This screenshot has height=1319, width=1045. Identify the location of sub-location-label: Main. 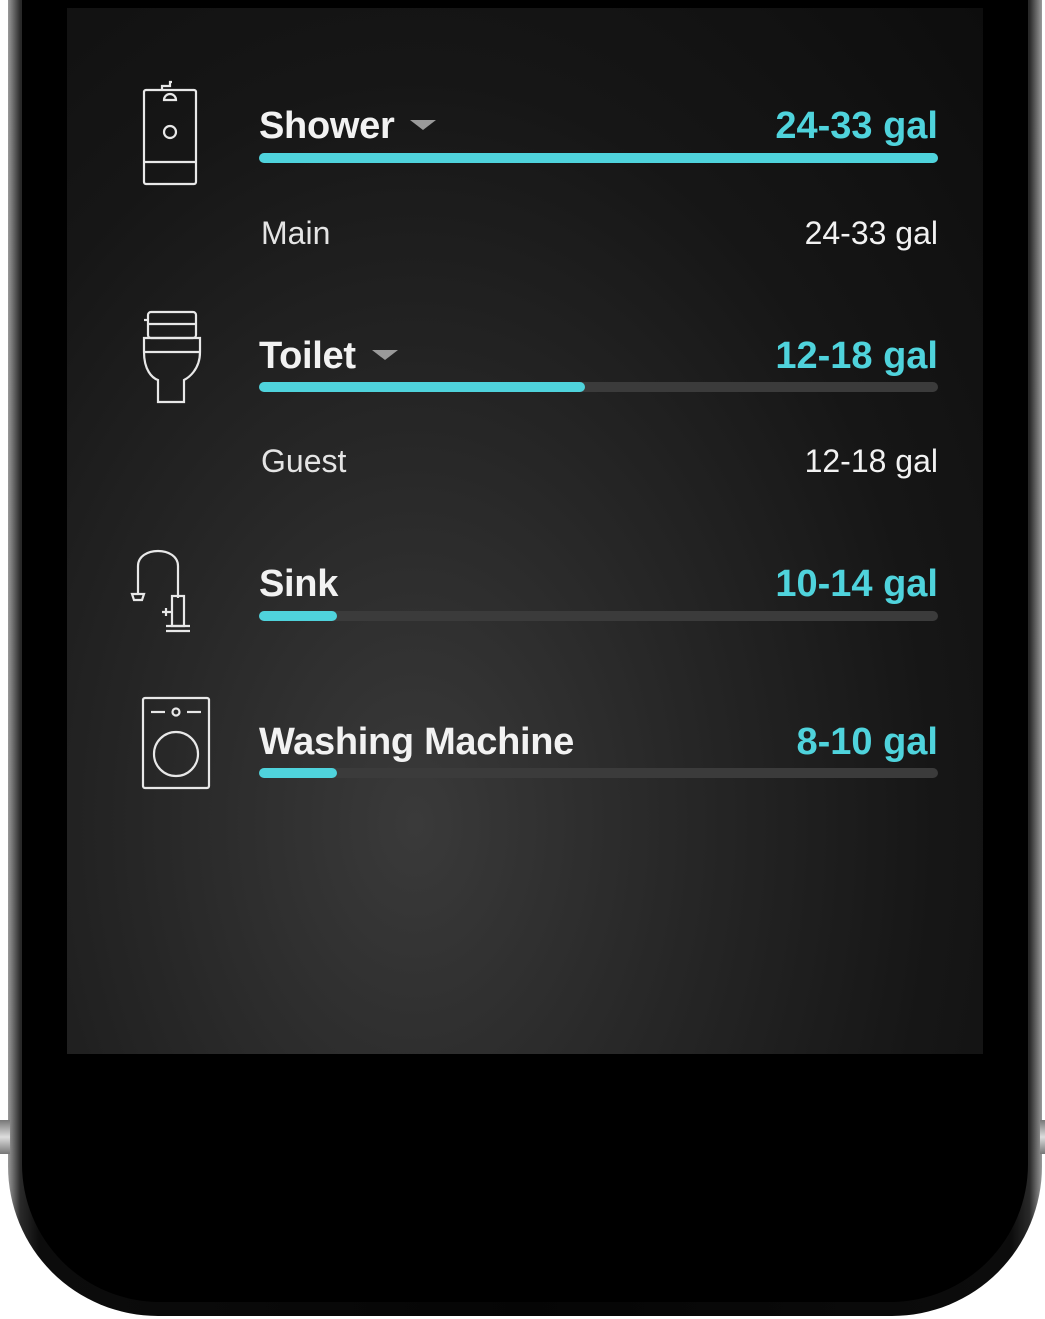
(295, 233).